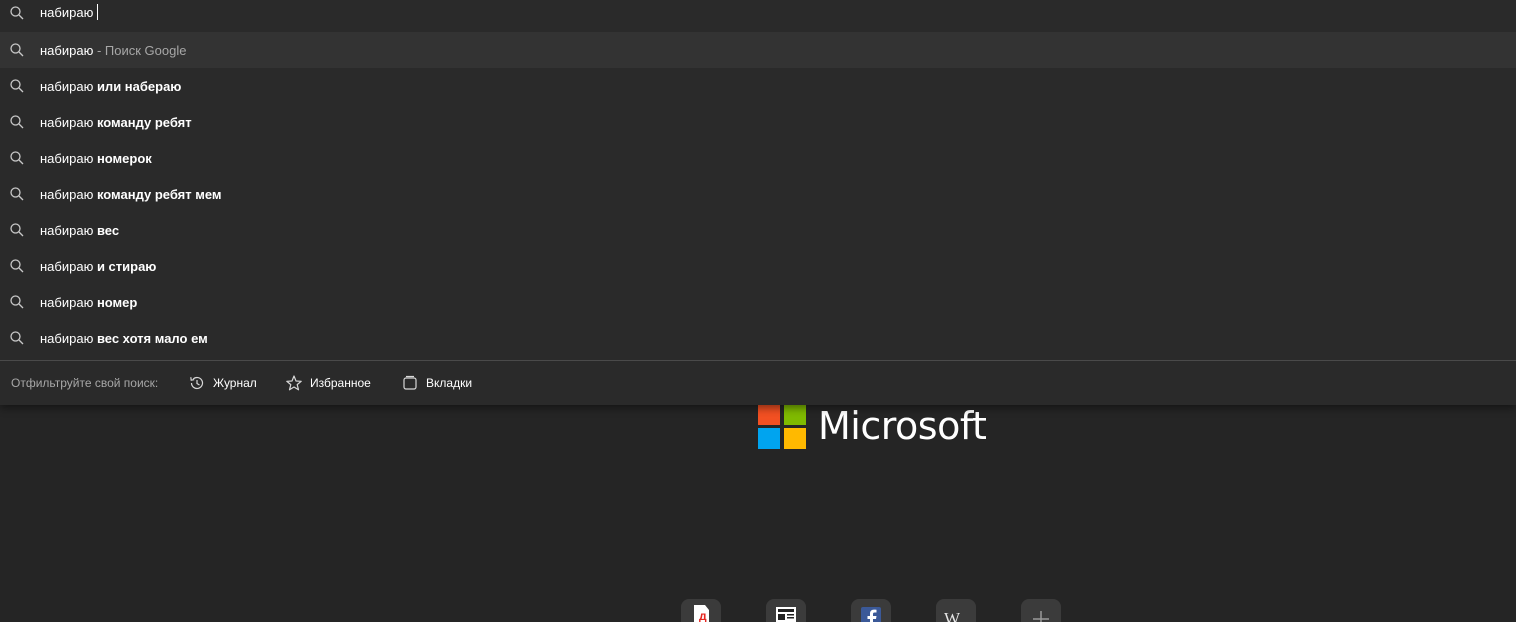 The image size is (1516, 622). I want to click on add-icon, so click(1041, 616).